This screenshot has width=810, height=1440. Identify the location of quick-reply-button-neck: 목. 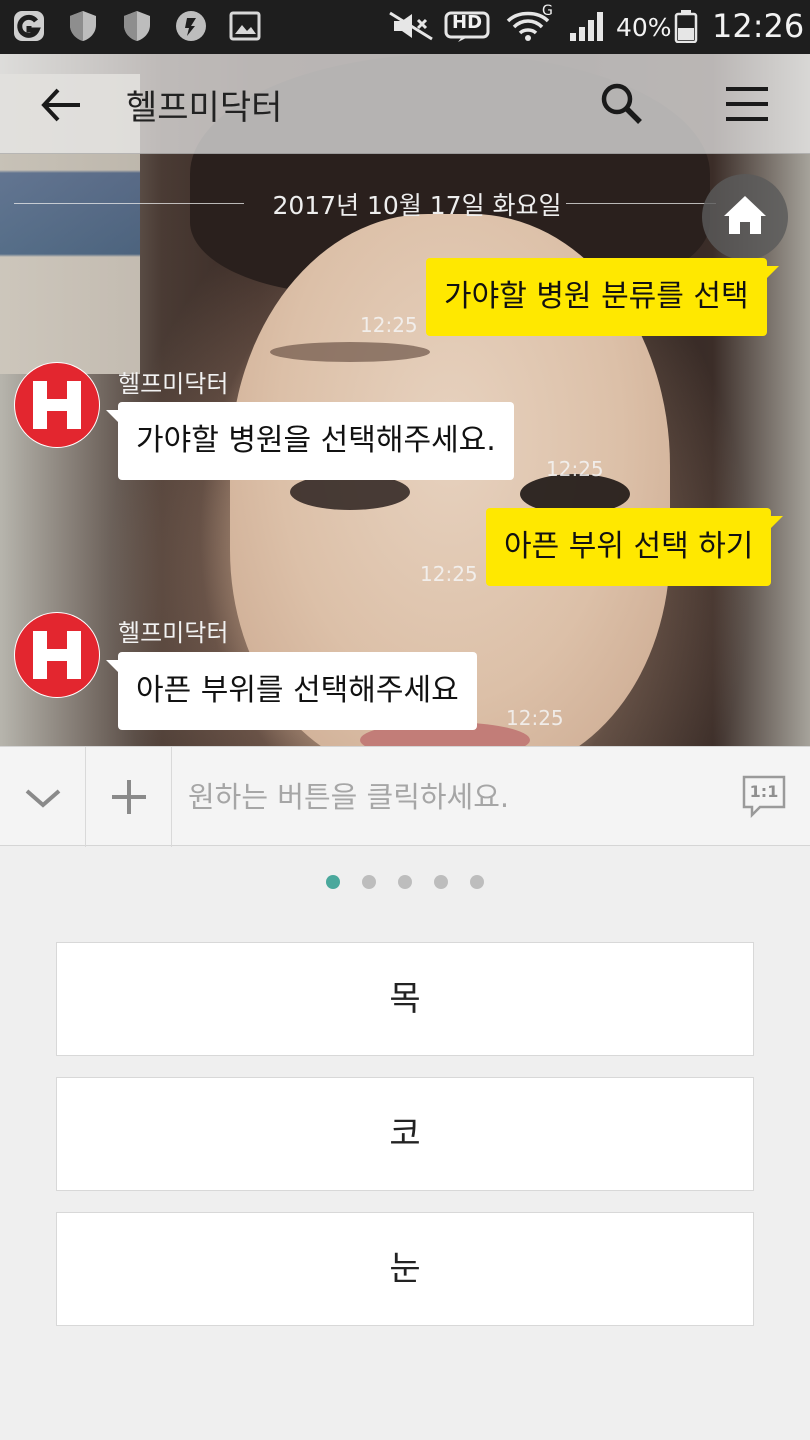
(405, 999).